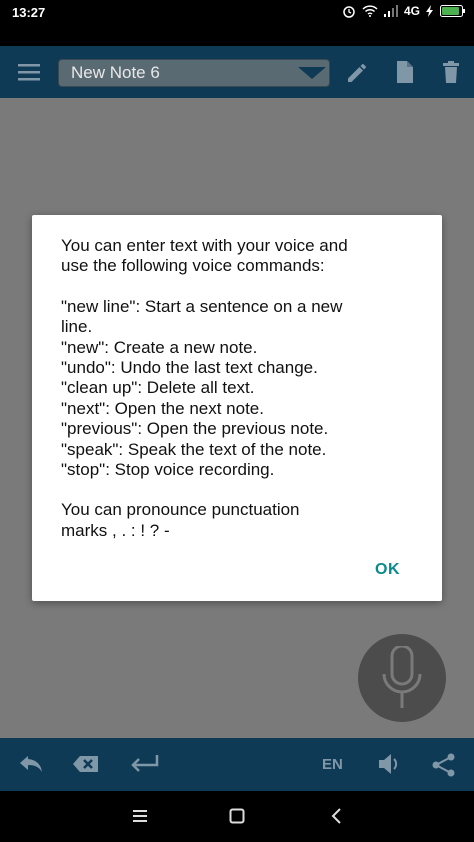 The height and width of the screenshot is (842, 474). Describe the element at coordinates (312, 75) in the screenshot. I see `dropdown-arrow-icon` at that location.